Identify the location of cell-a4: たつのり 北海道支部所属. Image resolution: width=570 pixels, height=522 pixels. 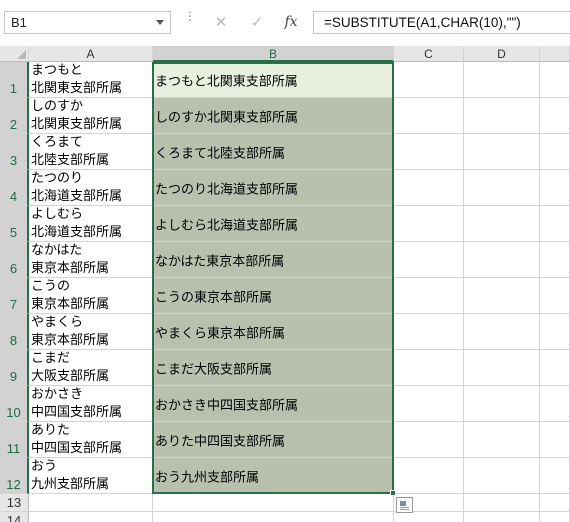
(91, 188).